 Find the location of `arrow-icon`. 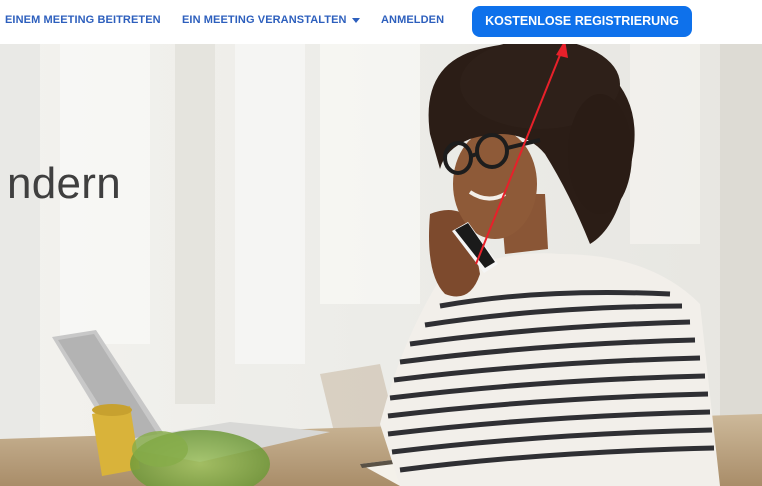

arrow-icon is located at coordinates (521, 154).